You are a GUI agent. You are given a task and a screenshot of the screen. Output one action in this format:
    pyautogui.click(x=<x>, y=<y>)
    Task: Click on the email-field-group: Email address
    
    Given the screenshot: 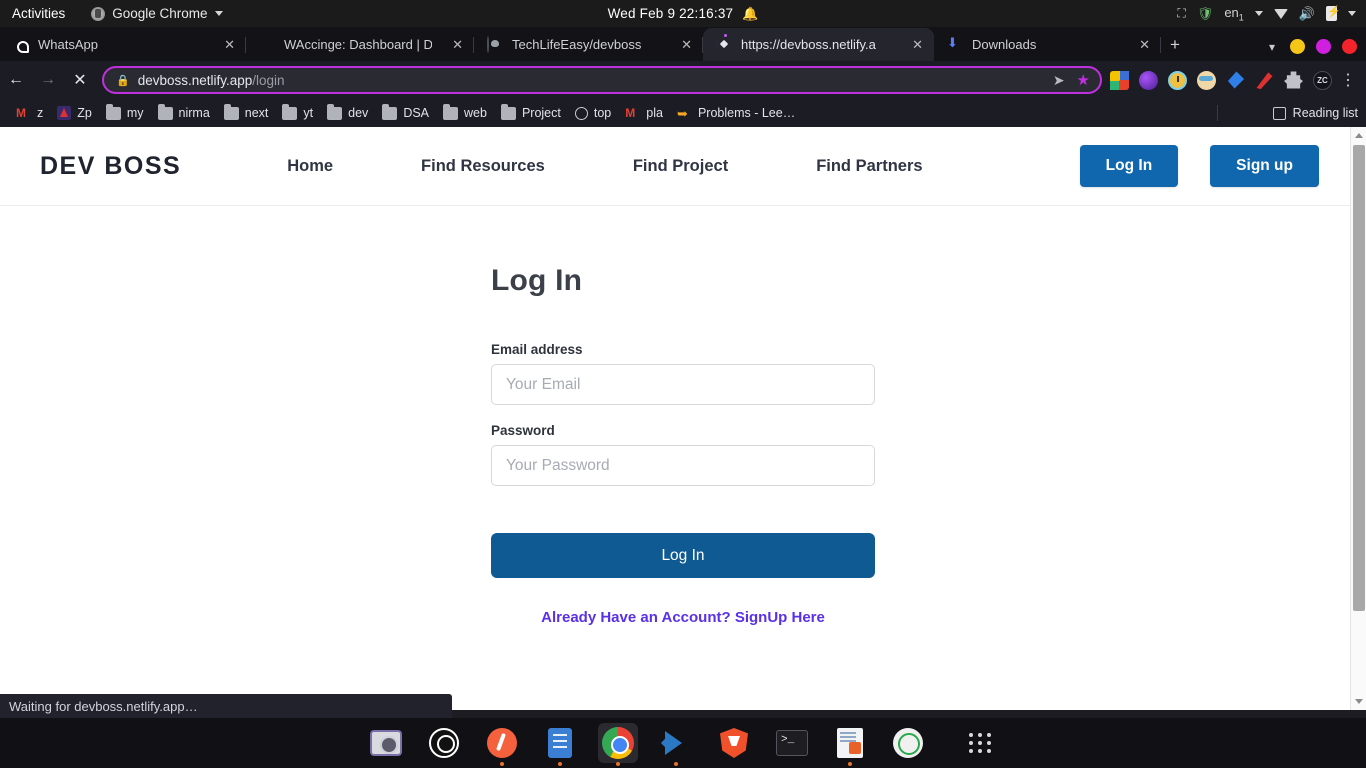 What is the action you would take?
    pyautogui.click(x=683, y=373)
    